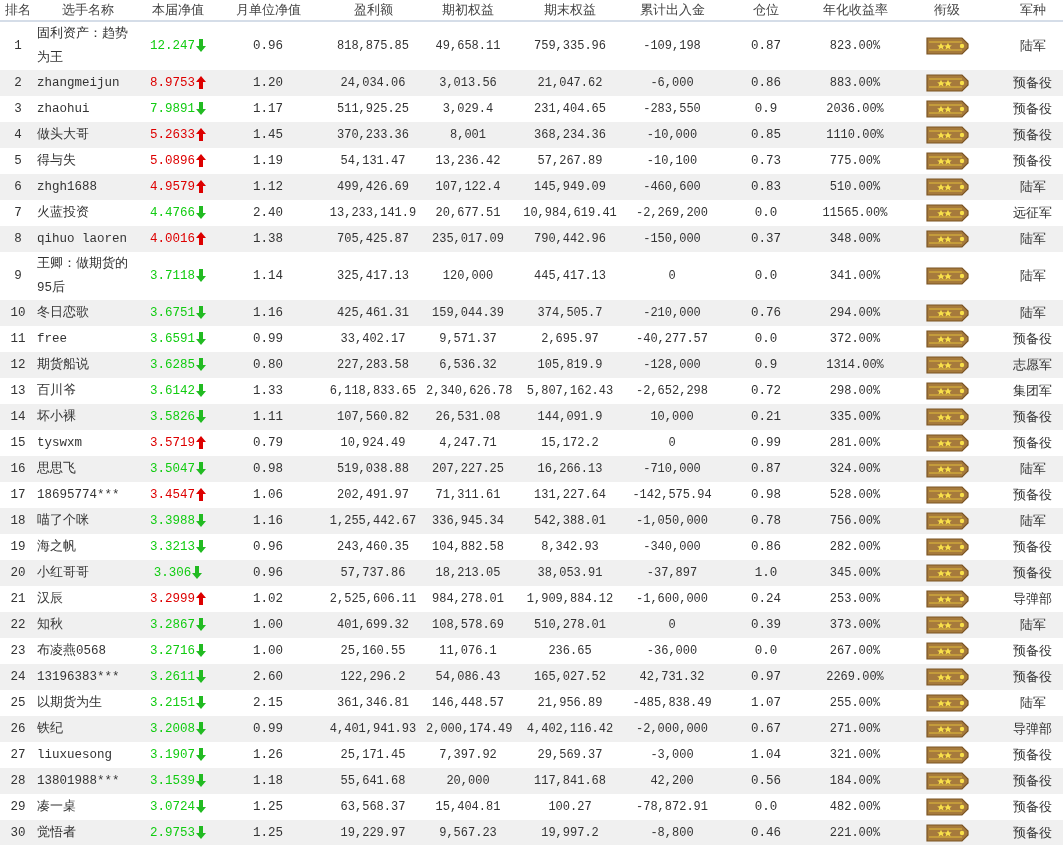 The height and width of the screenshot is (845, 1063). Describe the element at coordinates (268, 83) in the screenshot. I see `monthly-value: 1.20` at that location.